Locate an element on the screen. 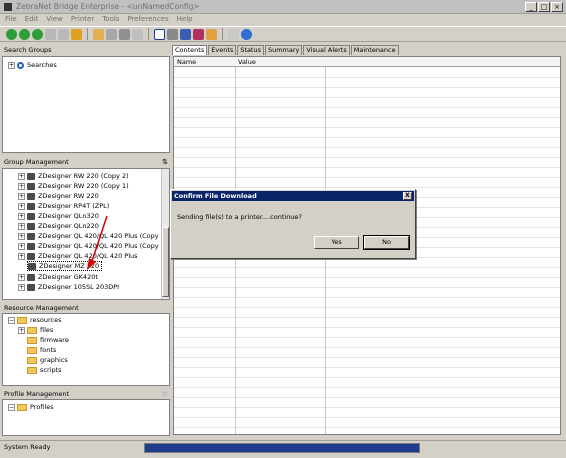  tool-icon is located at coordinates (124, 34).